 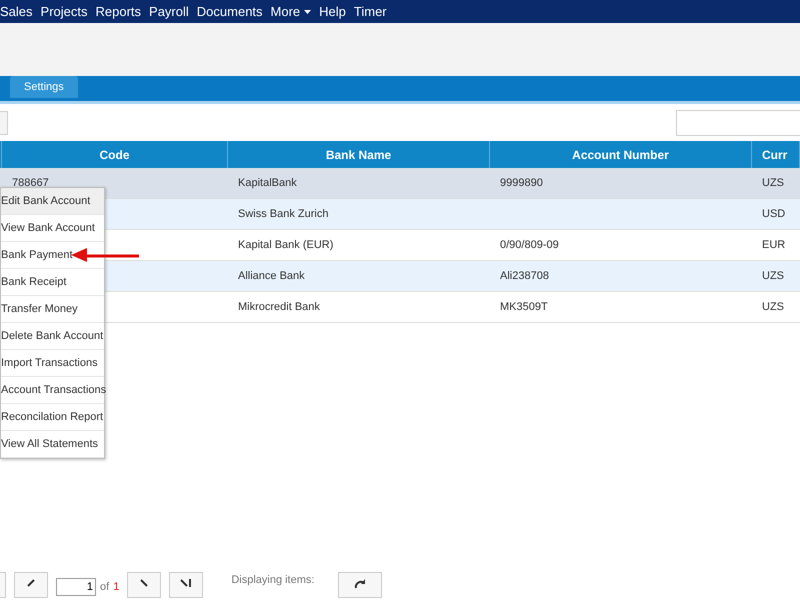 I want to click on menu-item: Edit Bank Account, so click(x=52, y=201).